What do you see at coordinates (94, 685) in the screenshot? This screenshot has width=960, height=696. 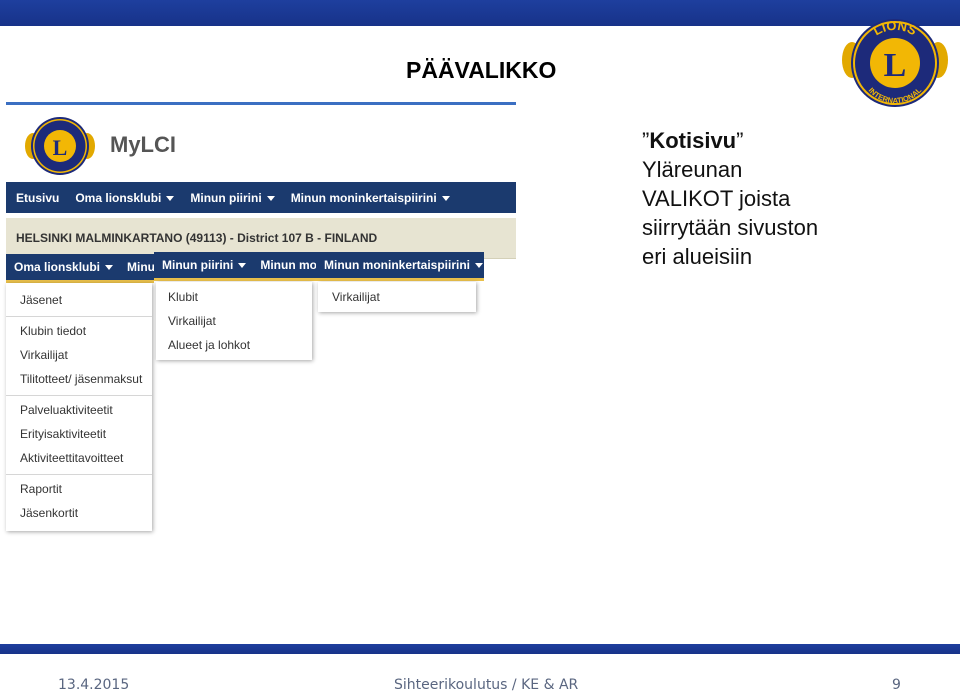 I see `footer-date: 13.4.2015` at bounding box center [94, 685].